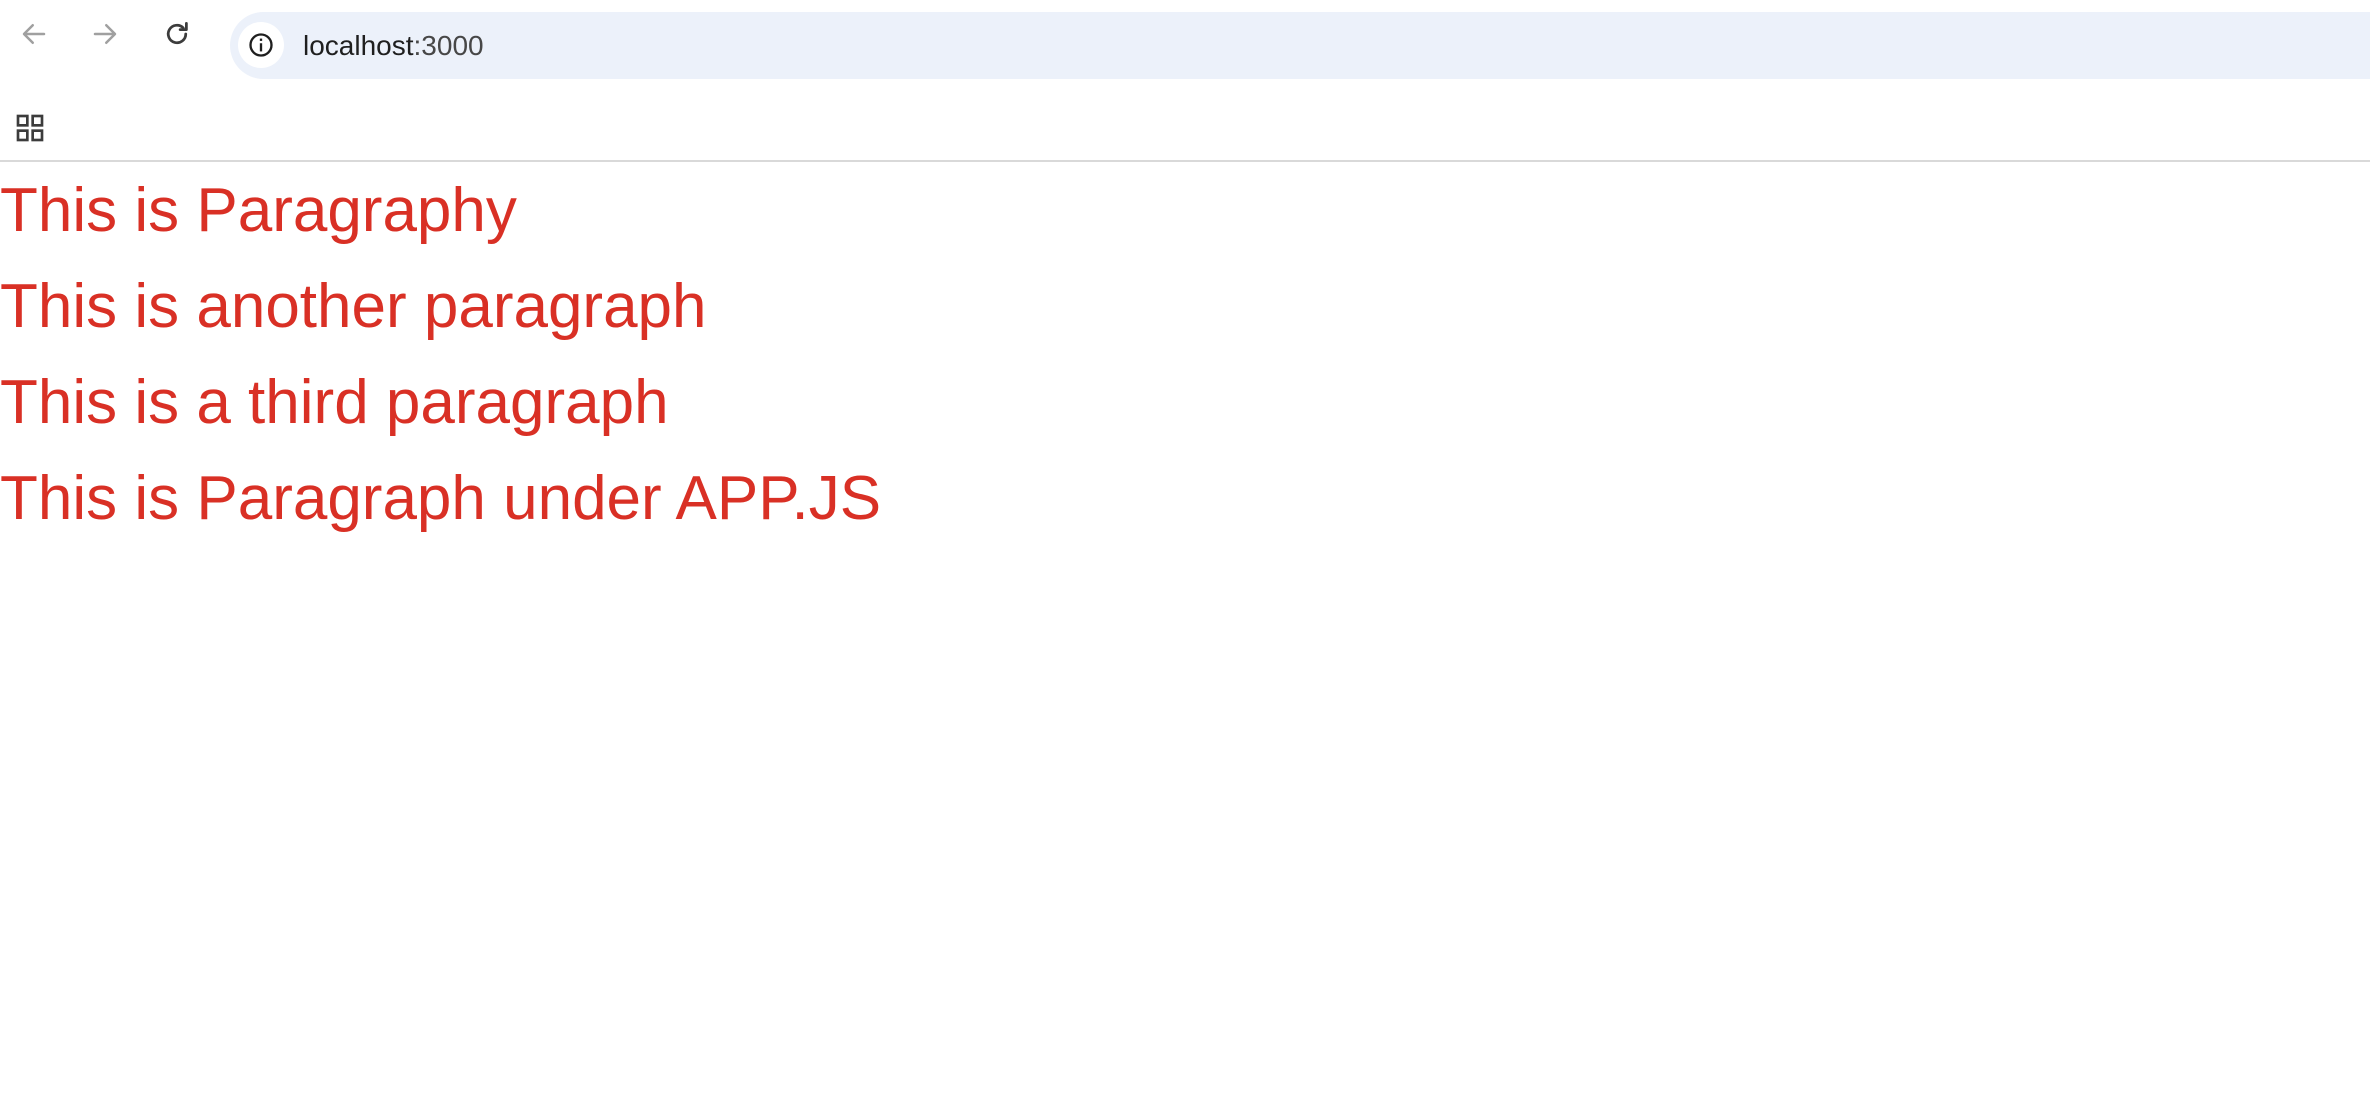 Image resolution: width=2370 pixels, height=1108 pixels. I want to click on arrow-forward-icon, so click(105, 34).